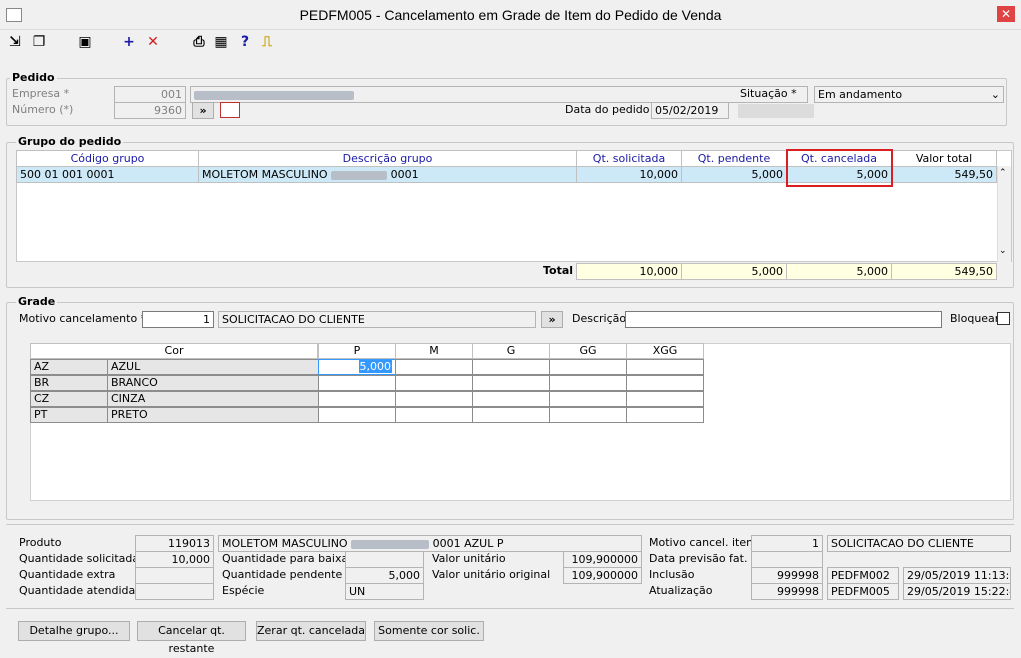 This screenshot has width=1021, height=658. Describe the element at coordinates (944, 158) in the screenshot. I see `col-valor-total: Valor total` at that location.